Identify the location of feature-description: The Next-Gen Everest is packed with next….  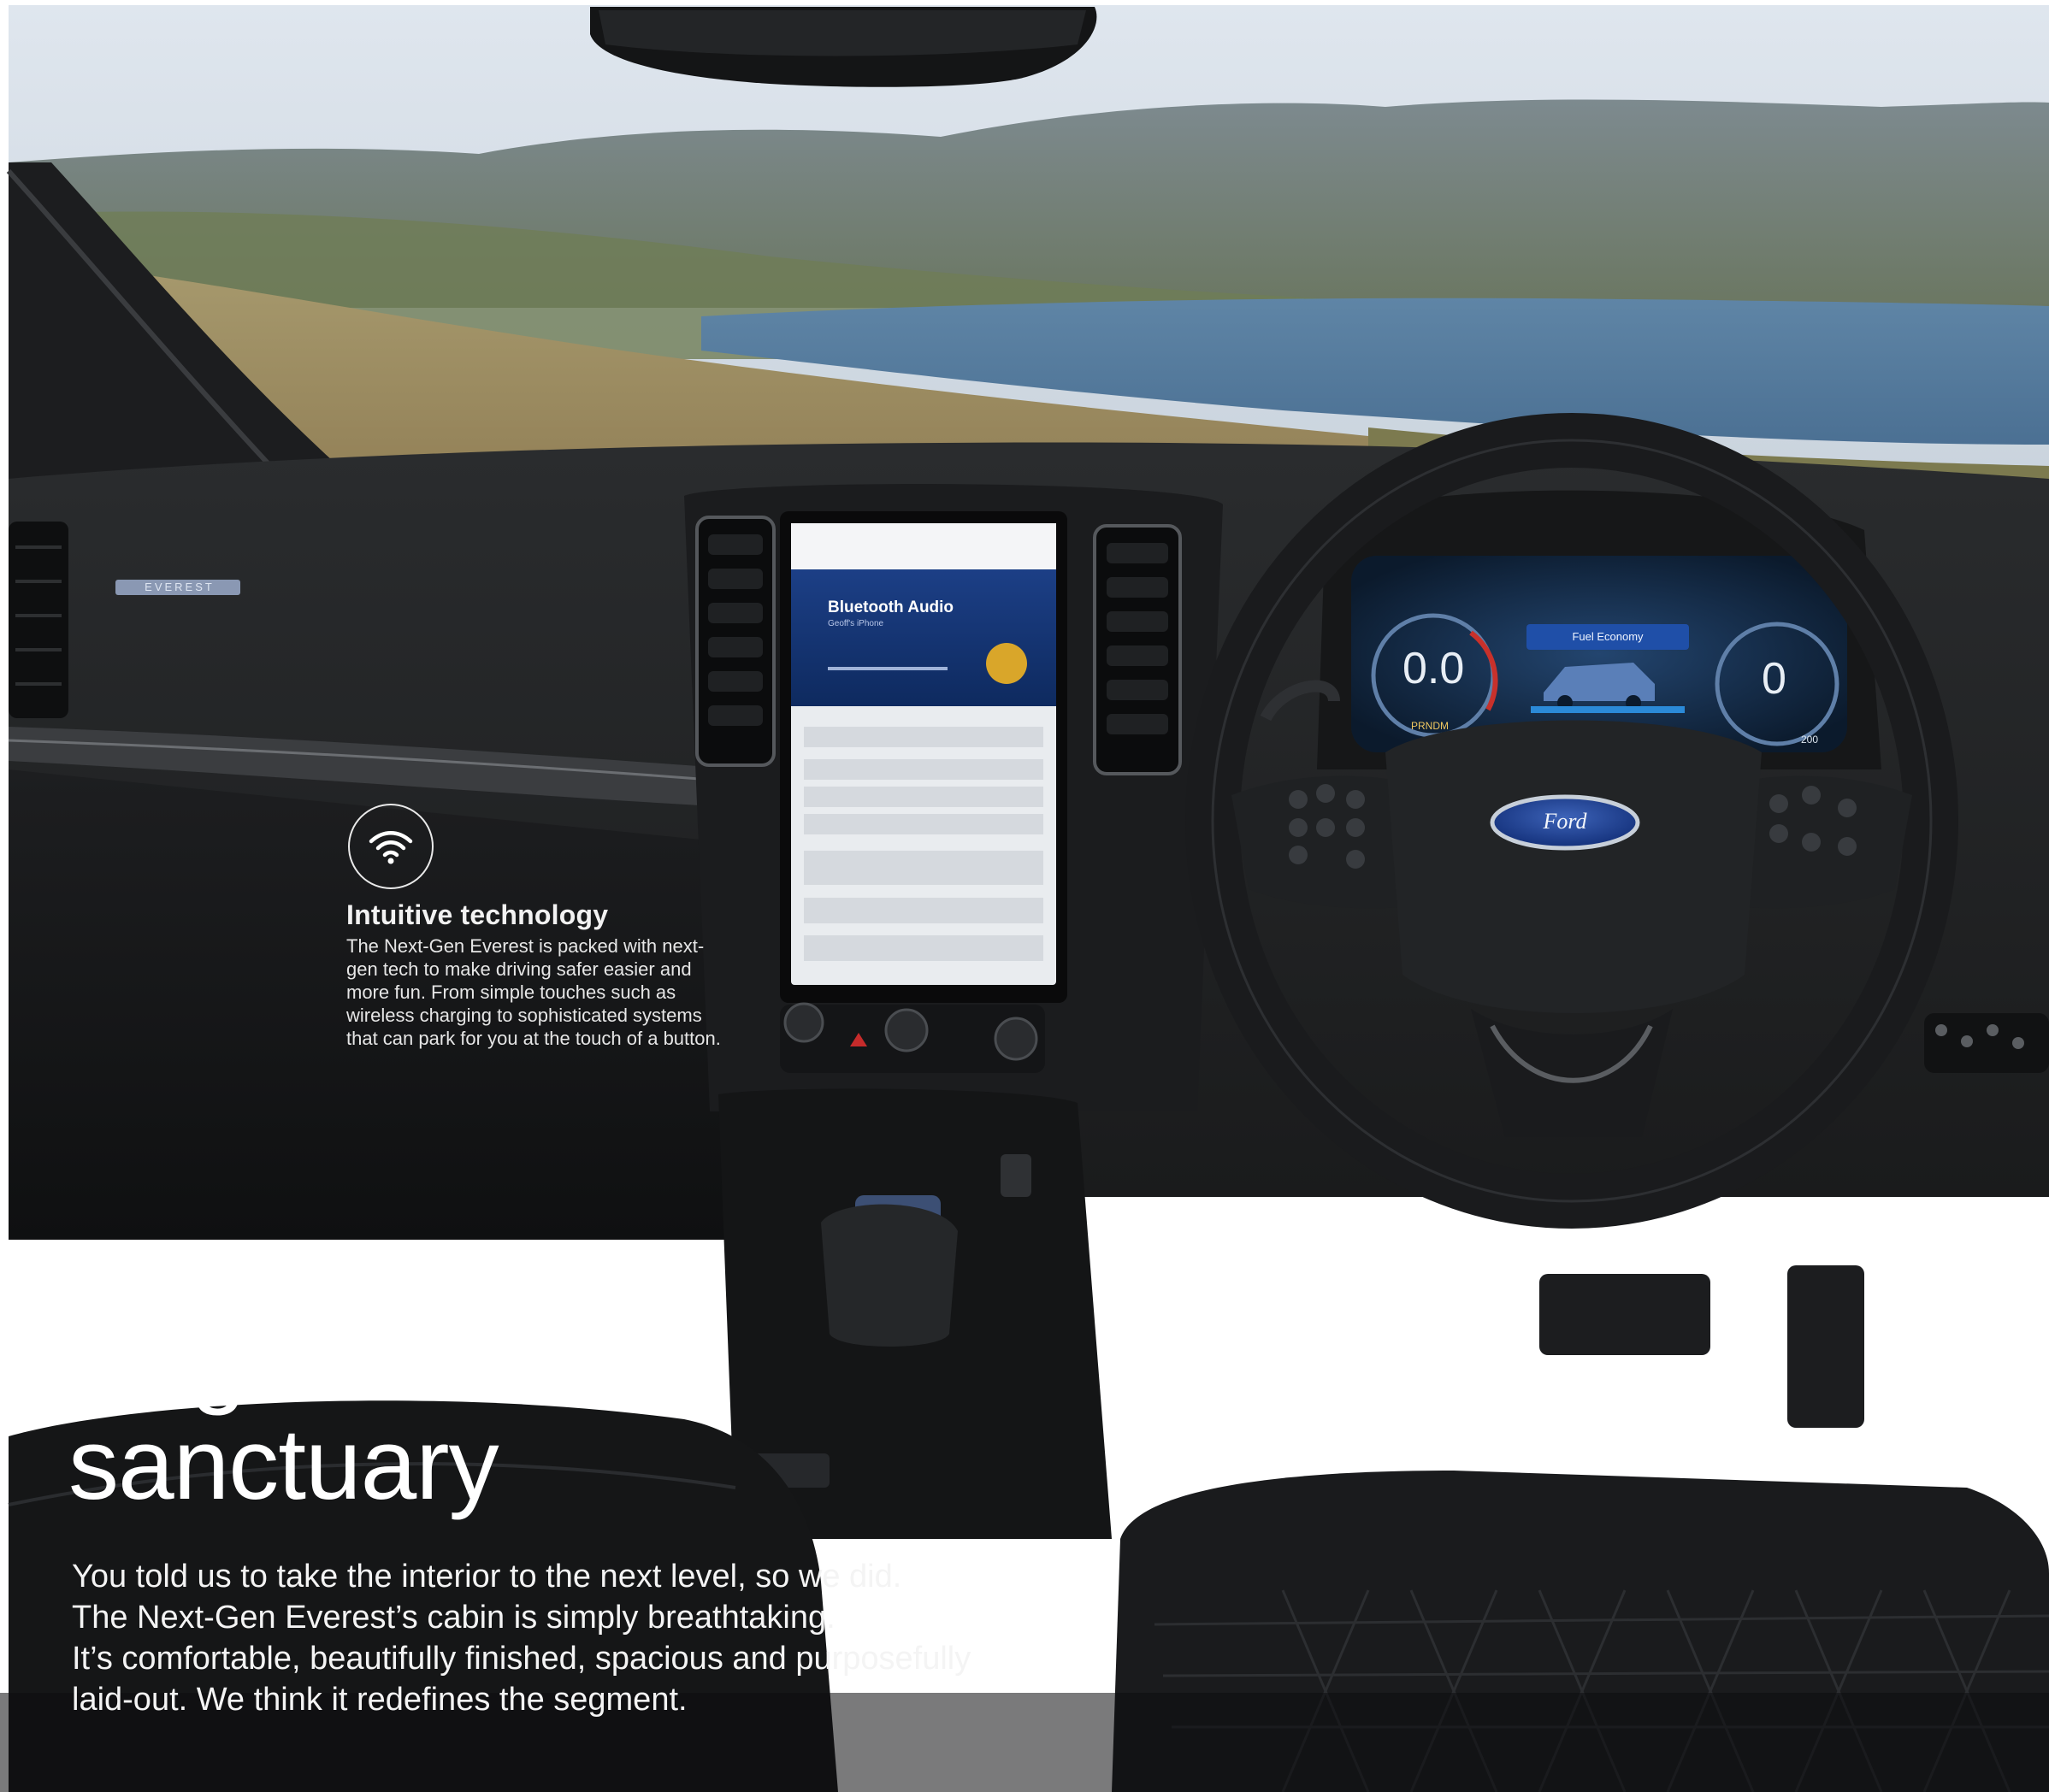
(533, 992).